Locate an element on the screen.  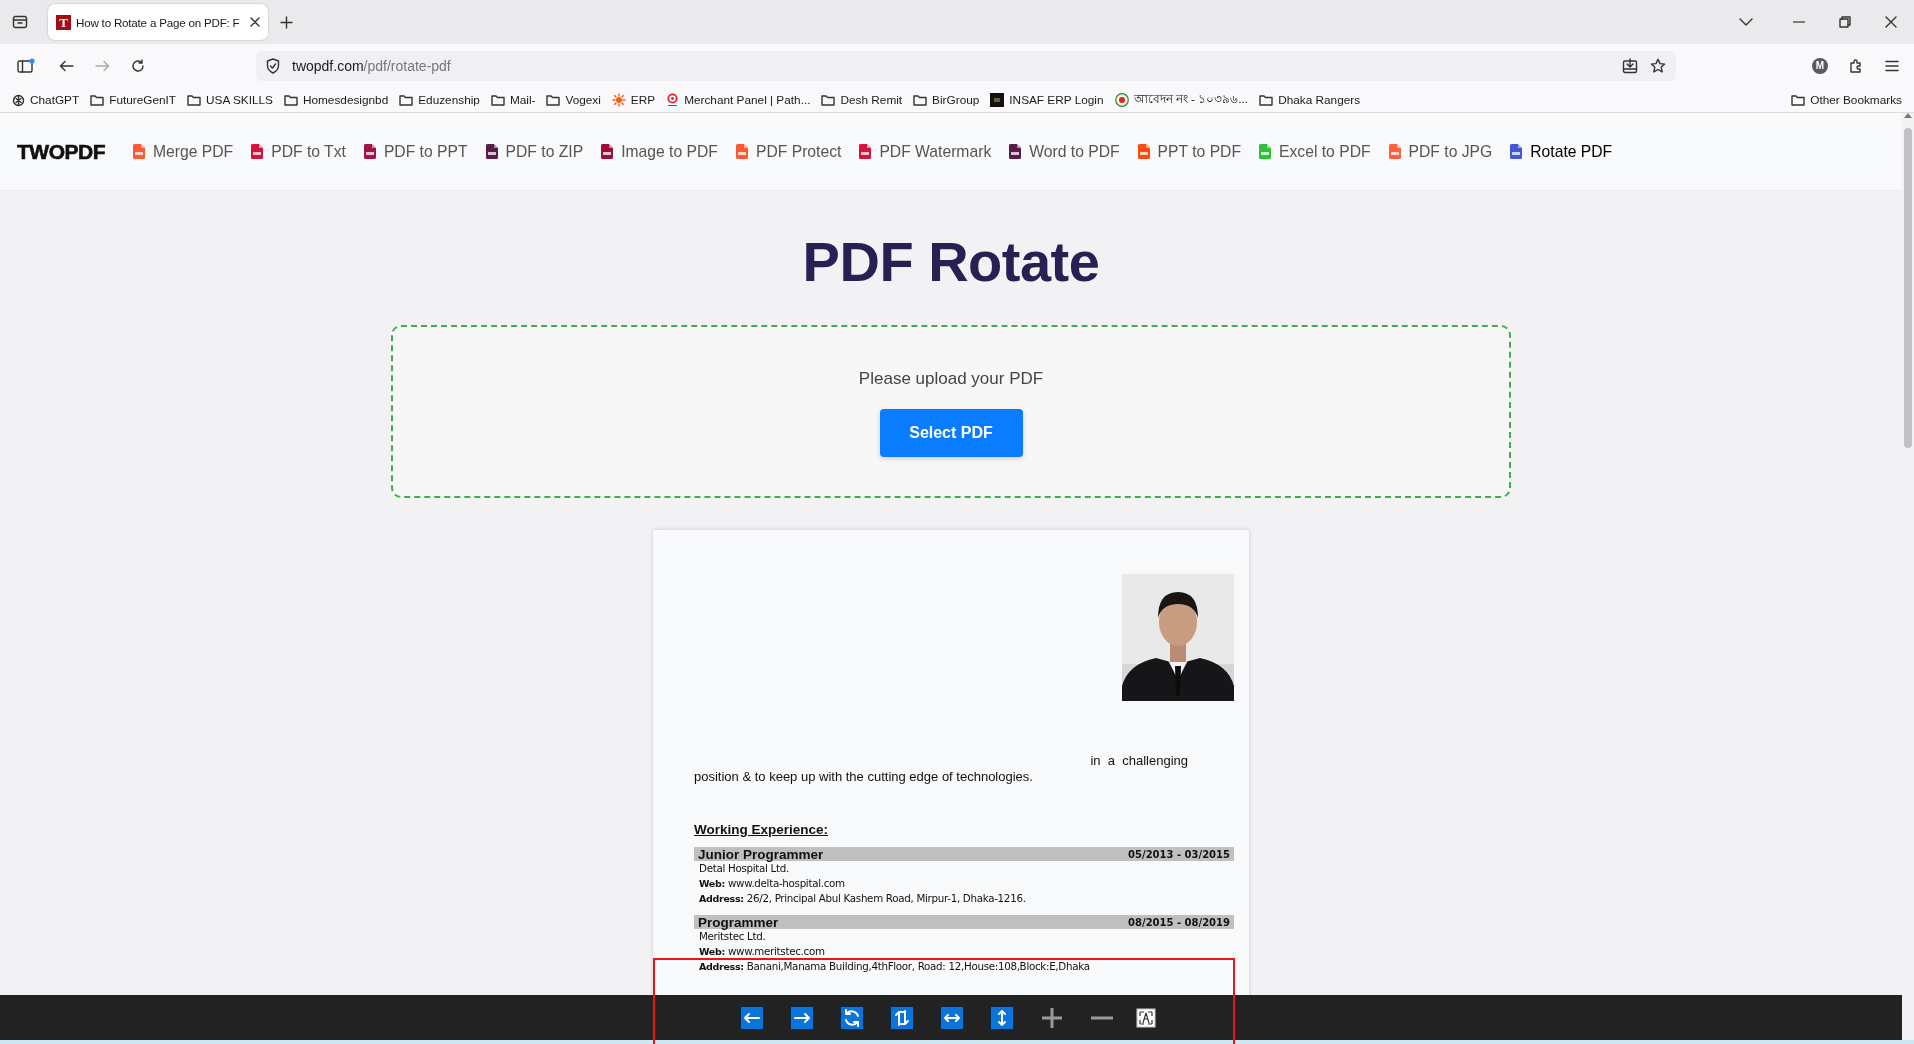
website-line: Web: www.meritstec.com is located at coordinates (762, 951).